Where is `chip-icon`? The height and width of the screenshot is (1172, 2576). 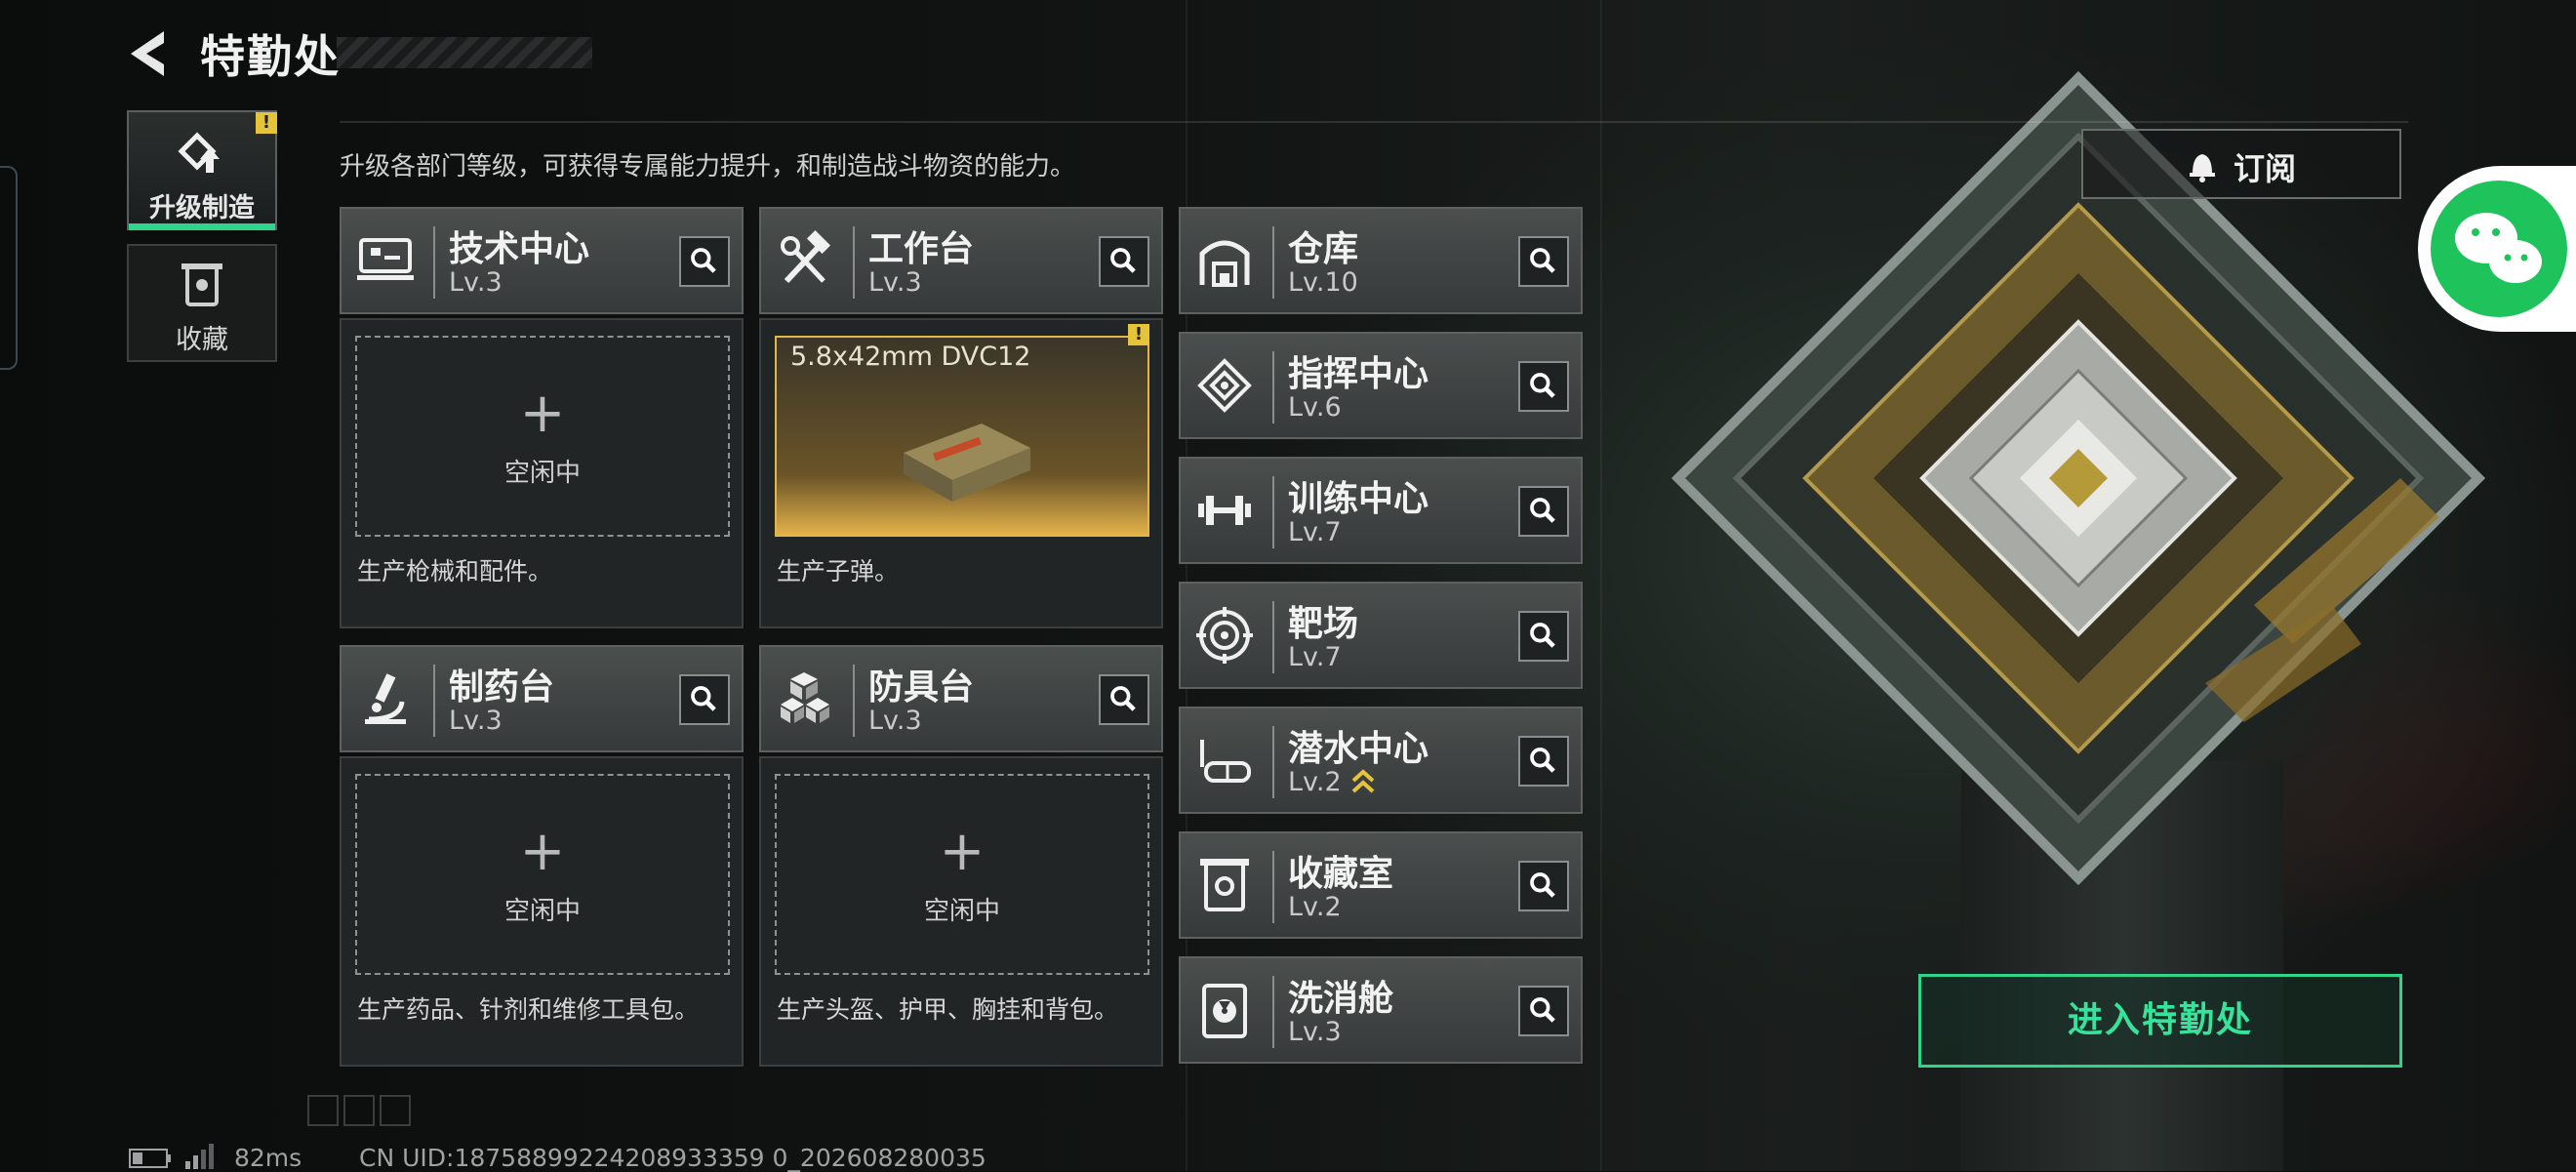
chip-icon is located at coordinates (1224, 385).